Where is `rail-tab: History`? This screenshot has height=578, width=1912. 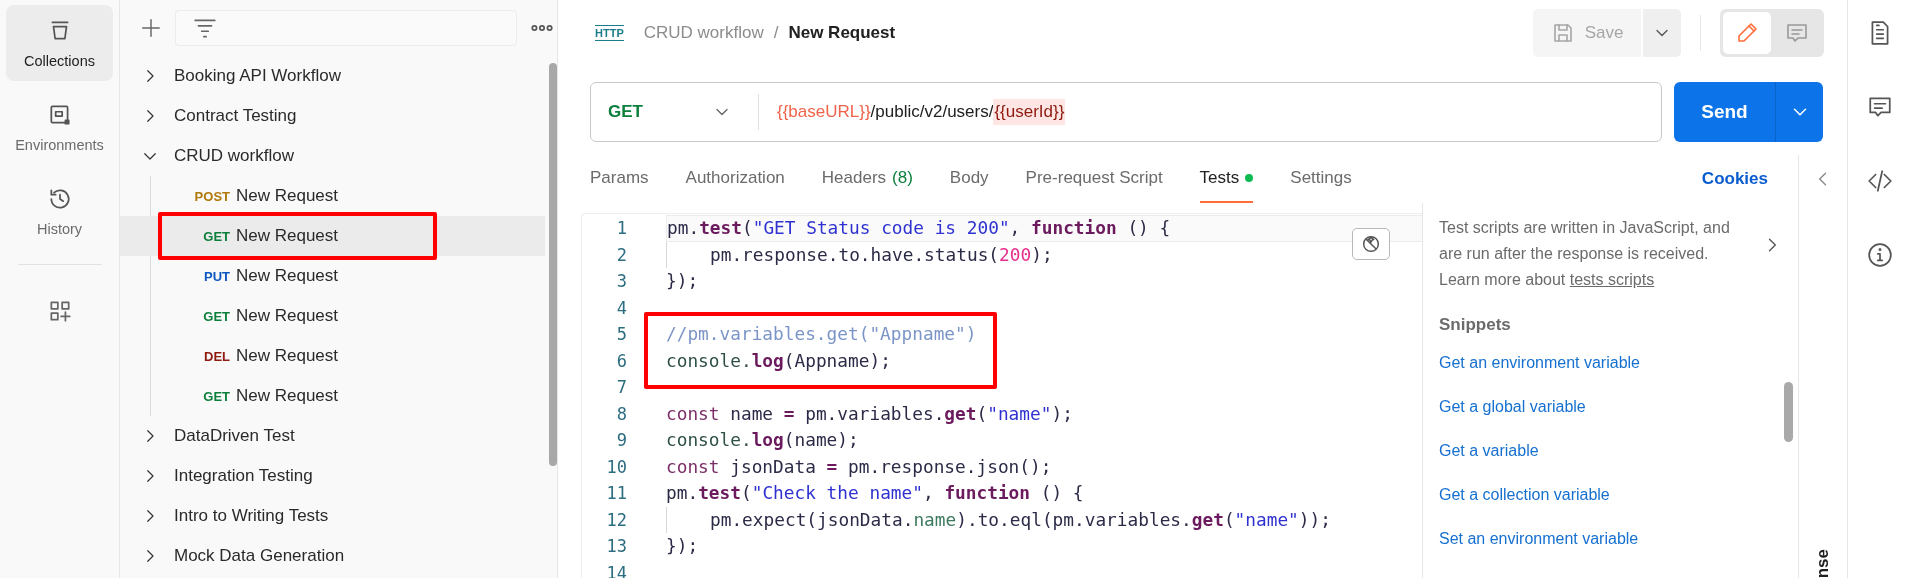
rail-tab: History is located at coordinates (59, 211).